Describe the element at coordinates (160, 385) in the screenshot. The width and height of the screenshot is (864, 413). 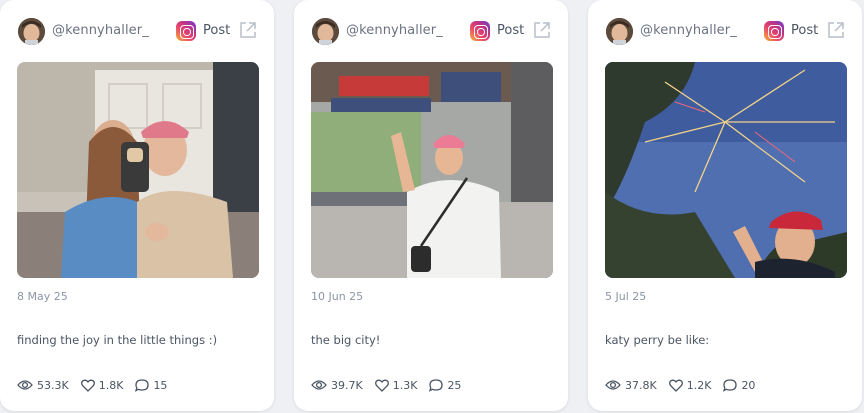
I see `comments-count: 15` at that location.